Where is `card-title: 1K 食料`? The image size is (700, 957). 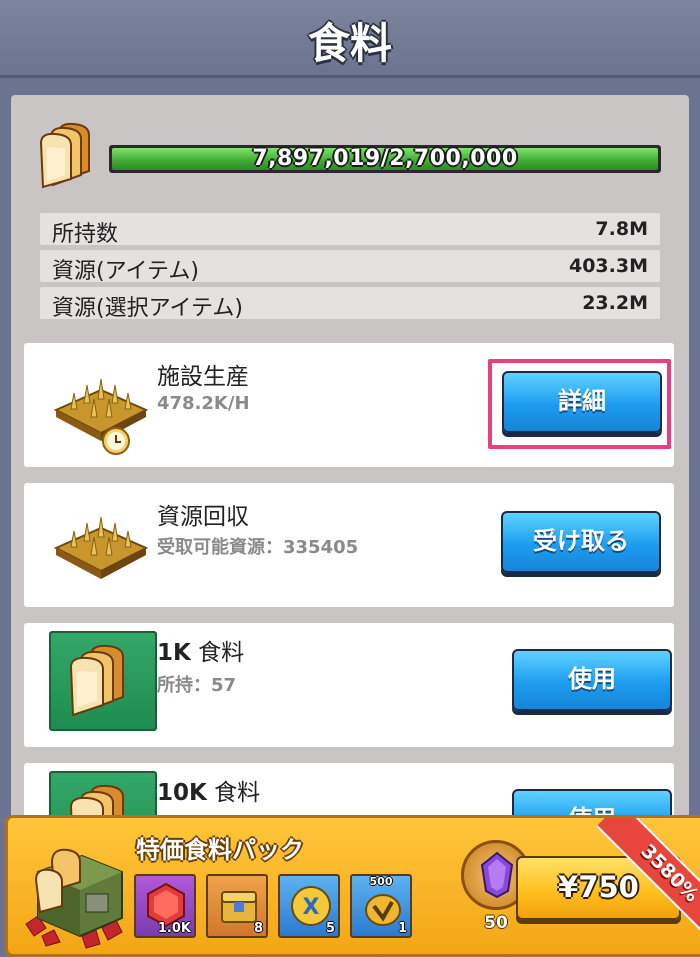 card-title: 1K 食料 is located at coordinates (200, 650).